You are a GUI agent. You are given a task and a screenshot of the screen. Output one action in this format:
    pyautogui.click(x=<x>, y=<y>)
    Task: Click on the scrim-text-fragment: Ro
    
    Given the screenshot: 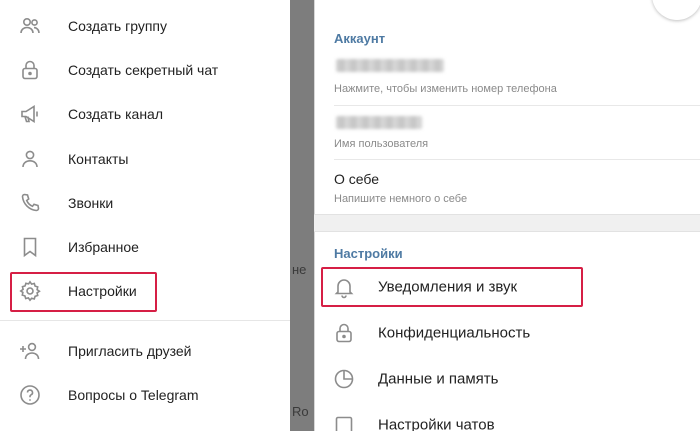 What is the action you would take?
    pyautogui.click(x=300, y=411)
    